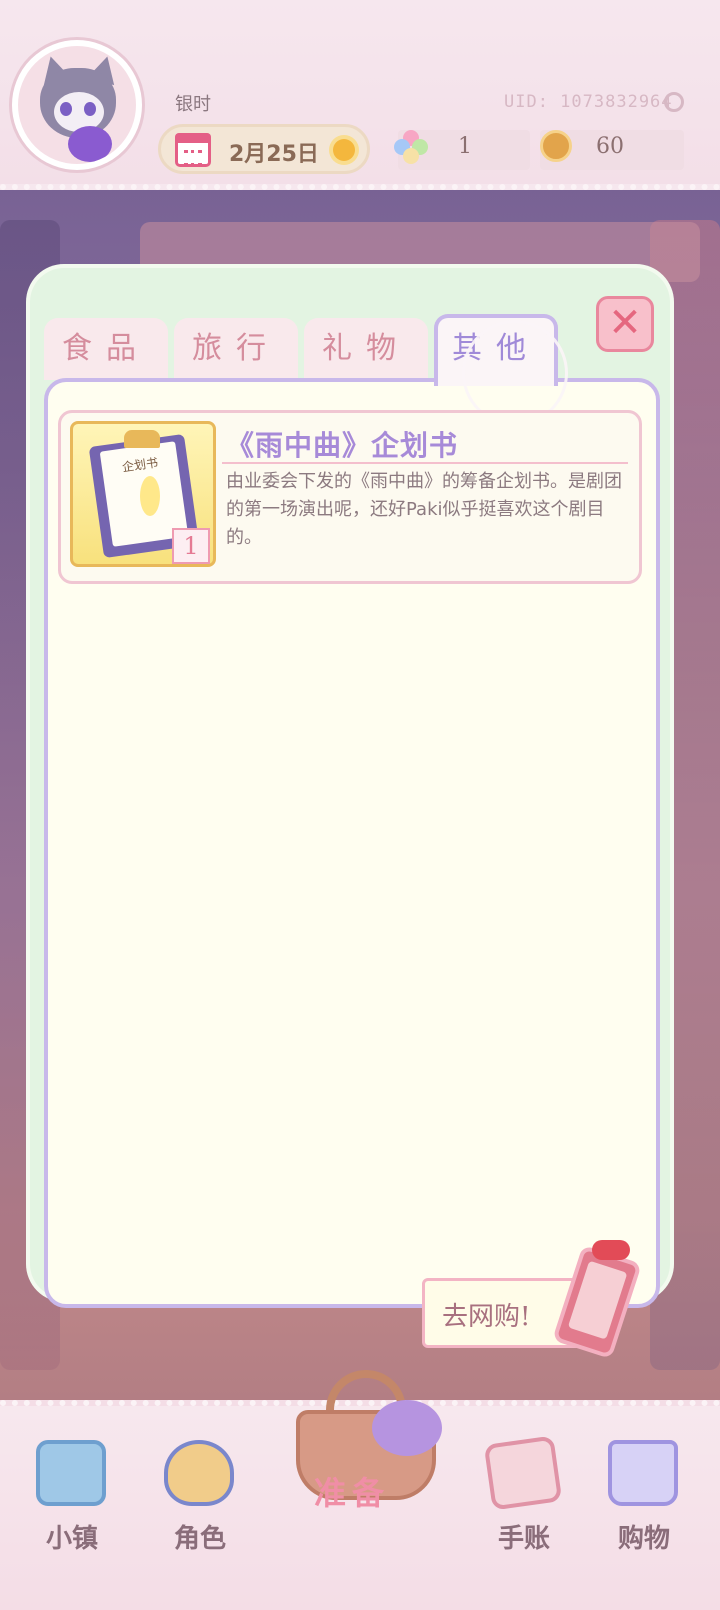 The height and width of the screenshot is (1610, 720). I want to click on nav-label-shopping: 购物, so click(643, 1539).